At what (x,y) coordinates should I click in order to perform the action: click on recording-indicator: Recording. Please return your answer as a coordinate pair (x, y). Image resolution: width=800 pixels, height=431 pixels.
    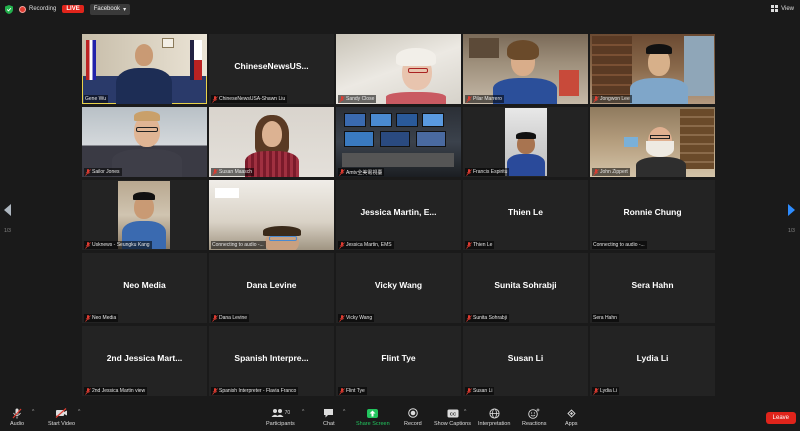
    Looking at the image, I should click on (38, 9).